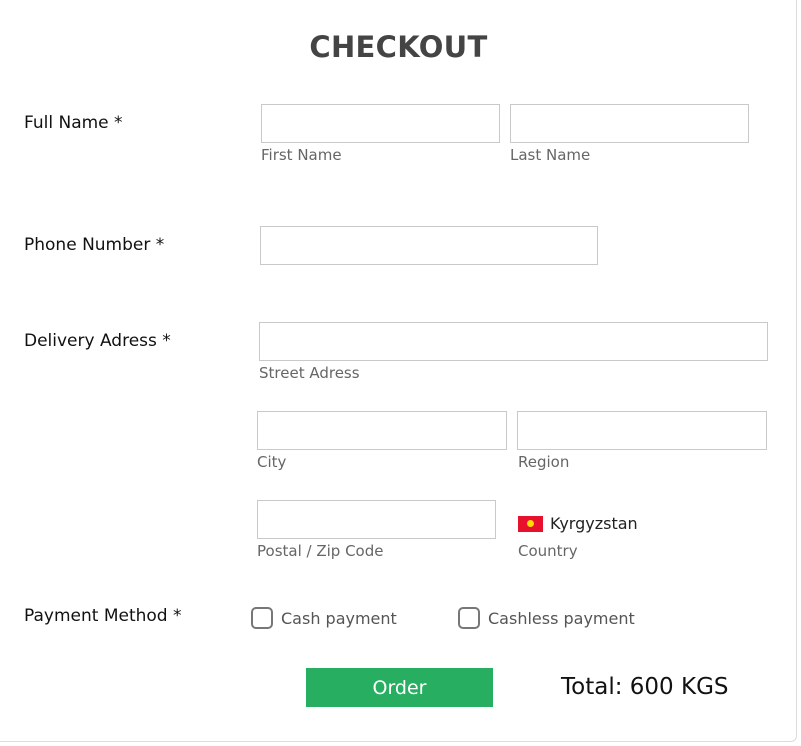 The width and height of the screenshot is (801, 746). Describe the element at coordinates (645, 687) in the screenshot. I see `order-total: Total: 600 KGS` at that location.